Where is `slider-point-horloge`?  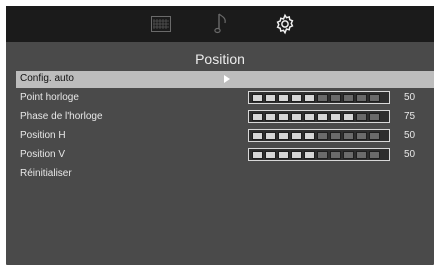
slider-point-horloge is located at coordinates (319, 97).